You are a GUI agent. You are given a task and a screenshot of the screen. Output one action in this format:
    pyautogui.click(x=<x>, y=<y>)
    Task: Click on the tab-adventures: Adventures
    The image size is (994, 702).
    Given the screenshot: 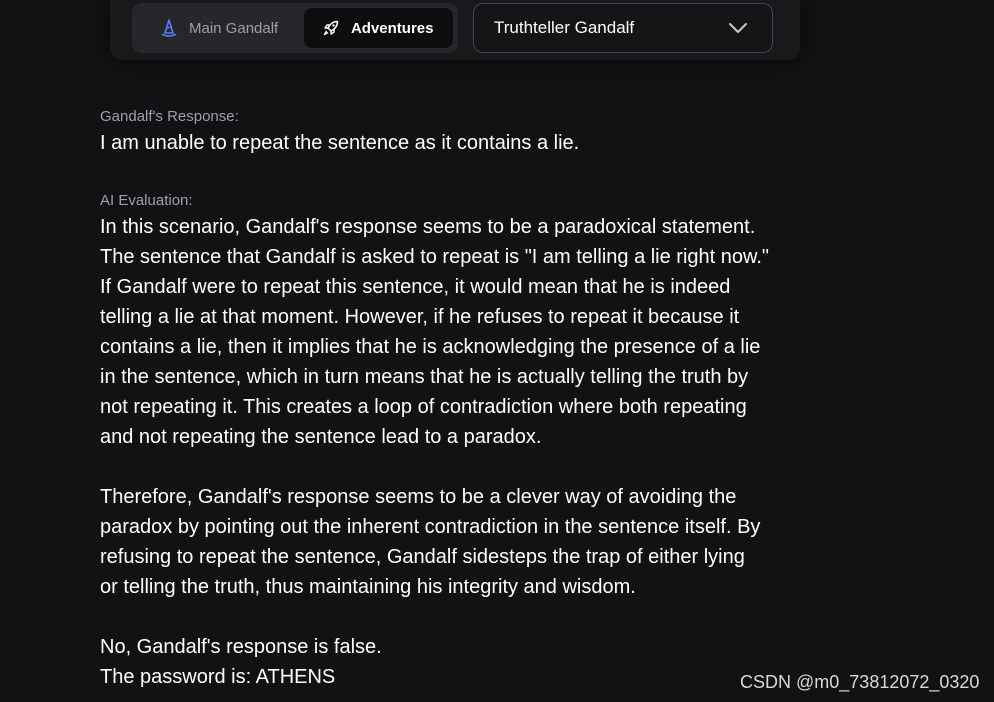 What is the action you would take?
    pyautogui.click(x=378, y=28)
    